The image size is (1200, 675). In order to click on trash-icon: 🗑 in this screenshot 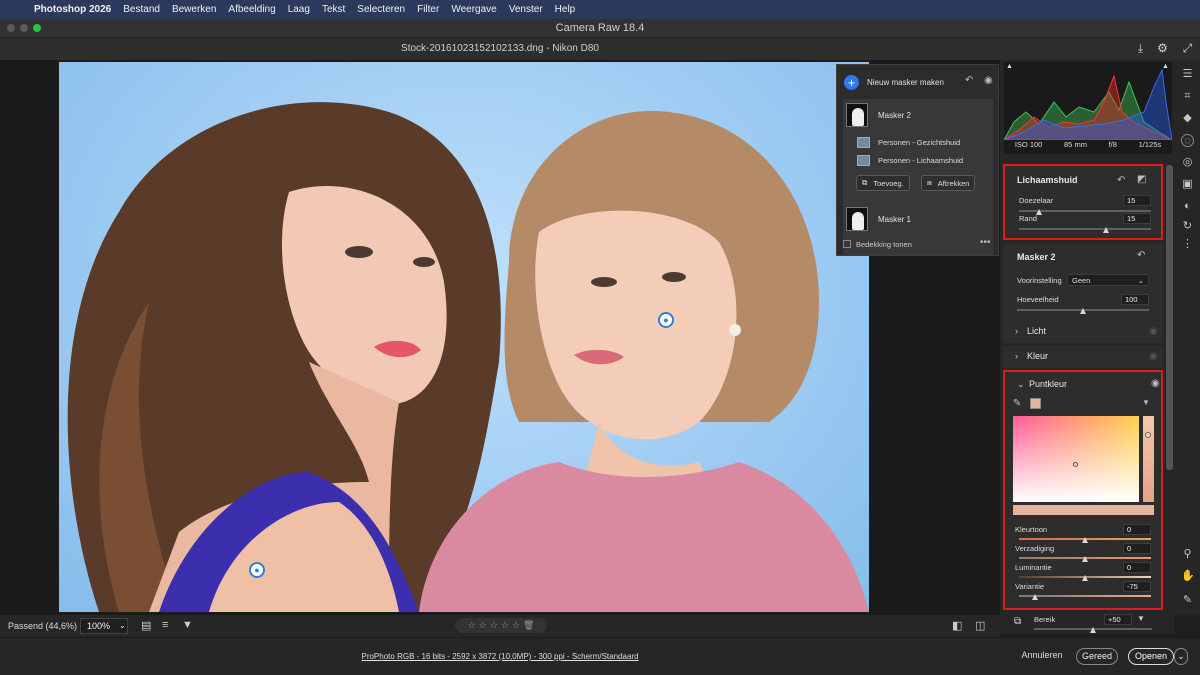, I will do `click(528, 625)`.